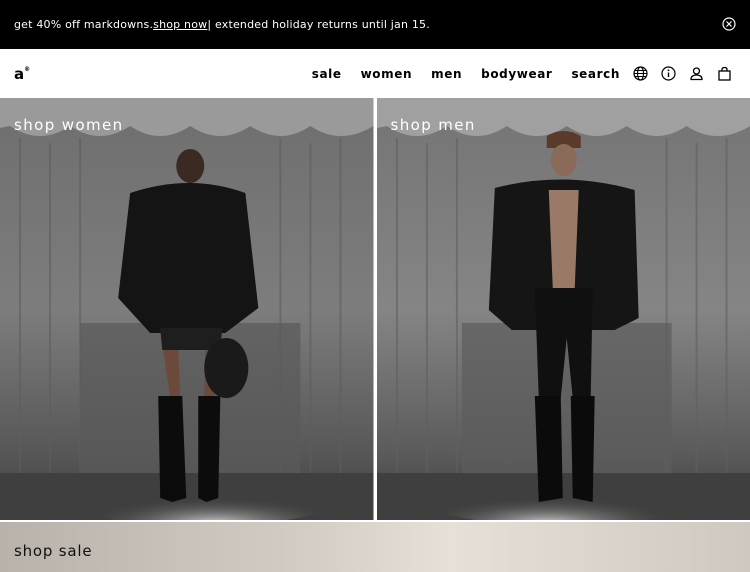  Describe the element at coordinates (19, 74) in the screenshot. I see `logo-text: a` at that location.